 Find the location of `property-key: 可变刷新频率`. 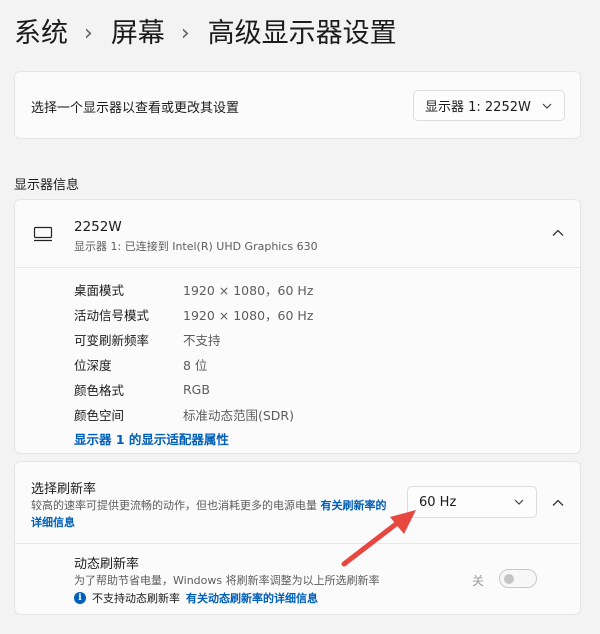

property-key: 可变刷新频率 is located at coordinates (112, 340).